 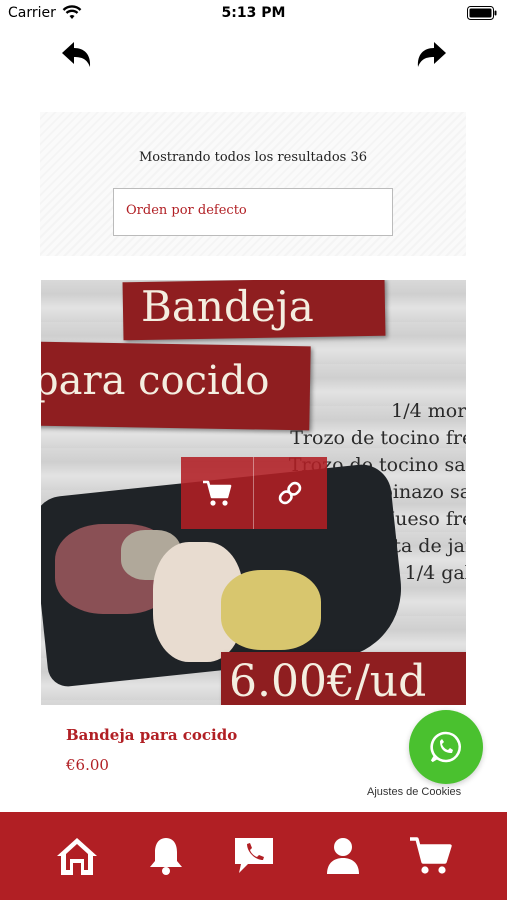 I want to click on tab-cart, so click(x=431, y=856).